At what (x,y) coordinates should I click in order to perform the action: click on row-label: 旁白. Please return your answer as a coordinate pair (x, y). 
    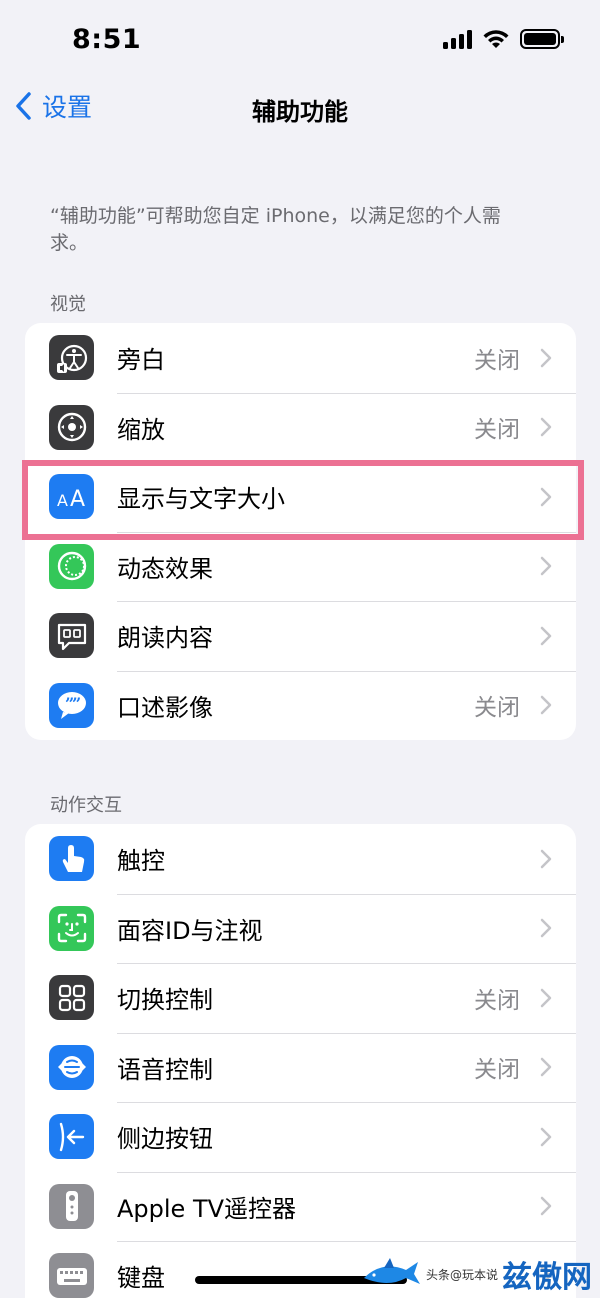
    Looking at the image, I should click on (141, 360).